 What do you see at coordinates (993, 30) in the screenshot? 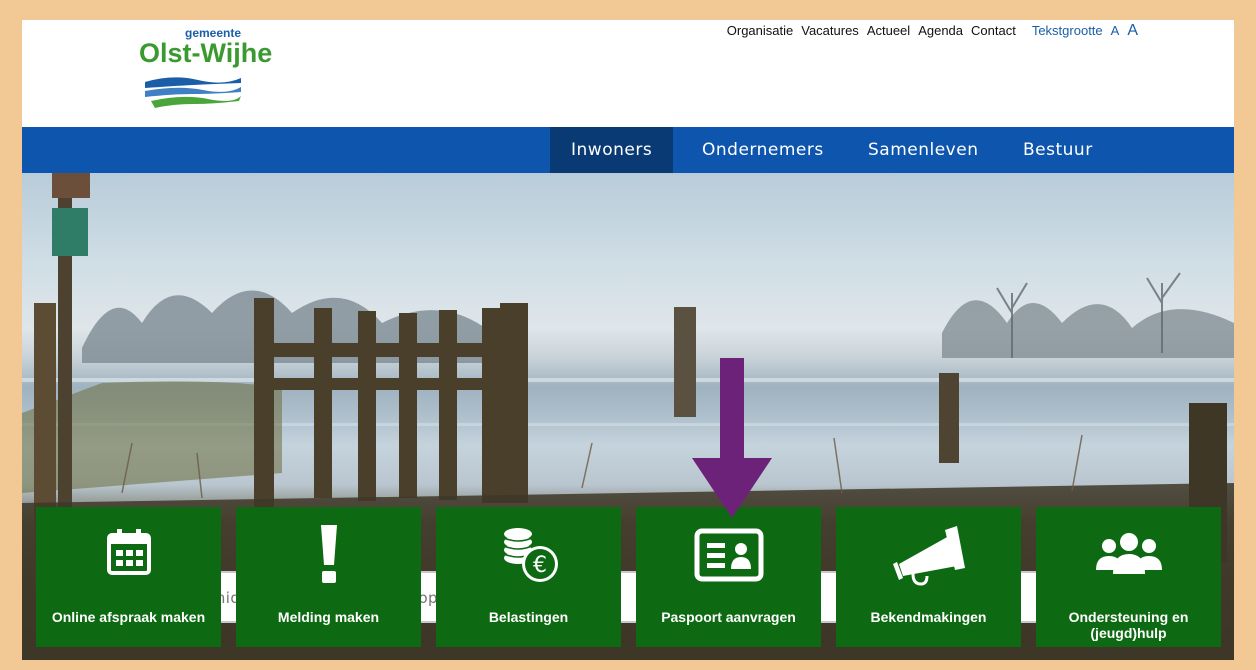
I see `topnav-contact: Contact` at bounding box center [993, 30].